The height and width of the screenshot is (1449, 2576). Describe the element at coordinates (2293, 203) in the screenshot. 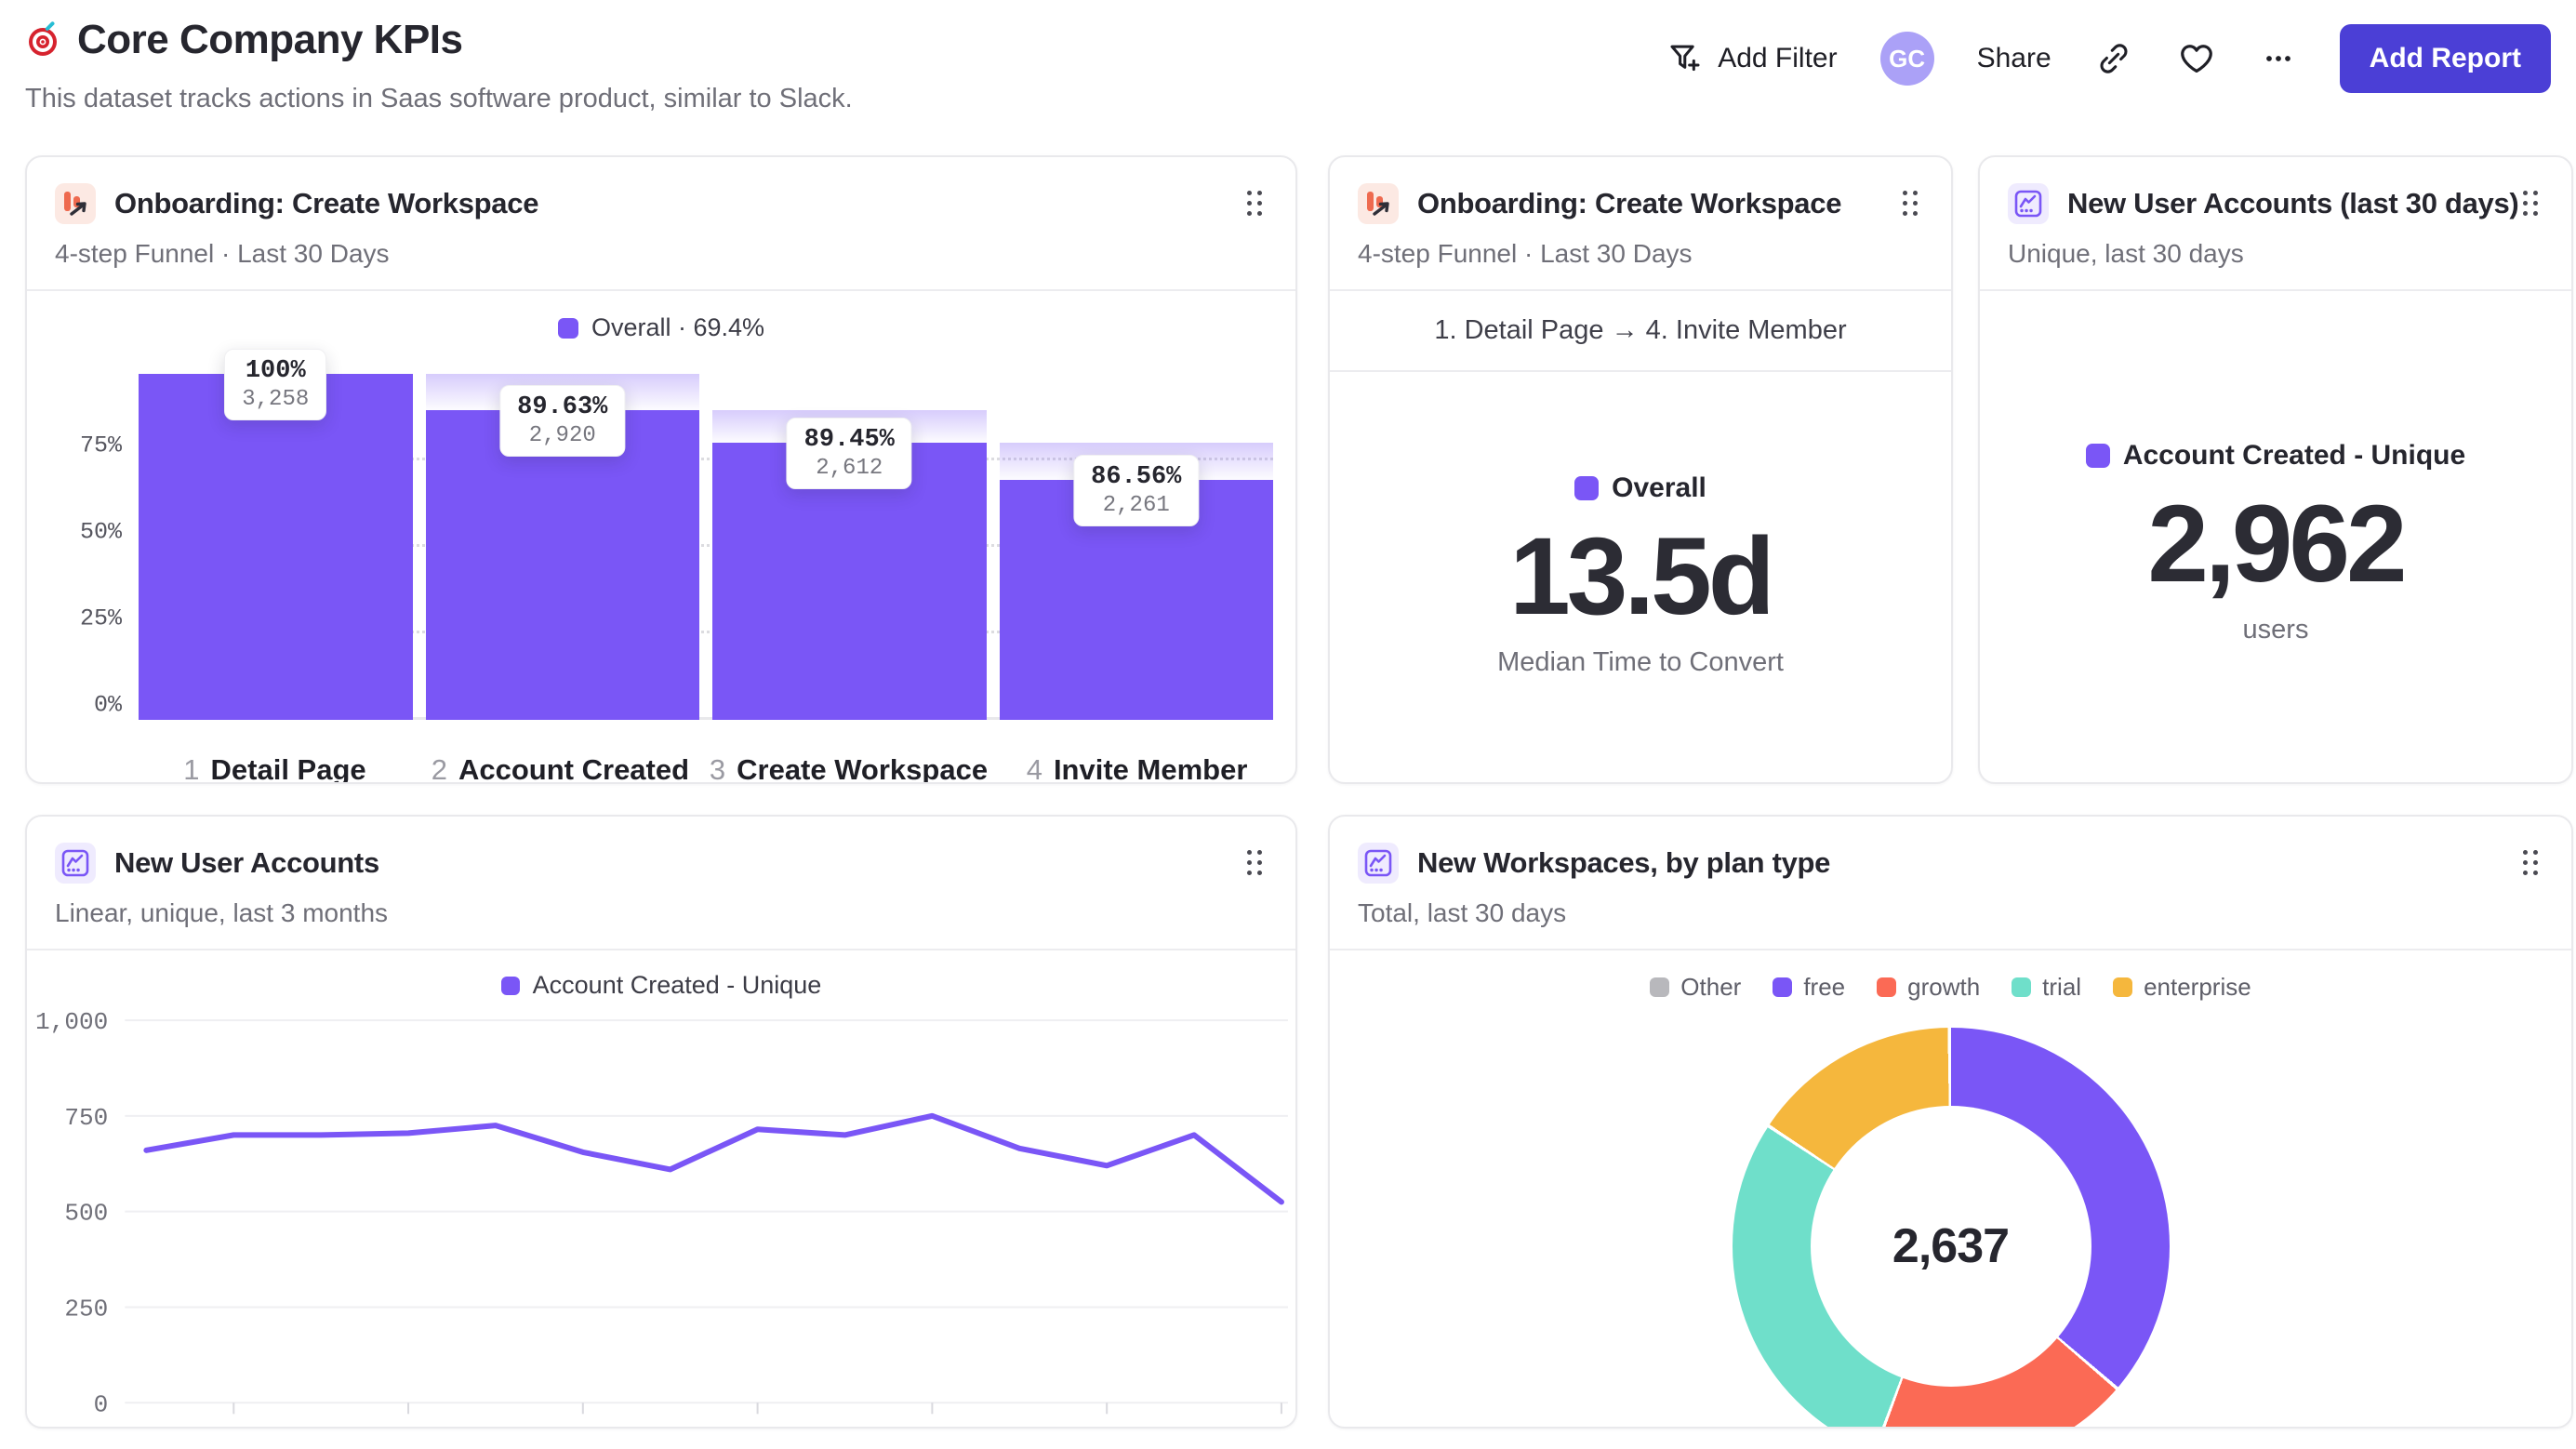

I see `card-title: New User Accounts (last 30 days)` at that location.